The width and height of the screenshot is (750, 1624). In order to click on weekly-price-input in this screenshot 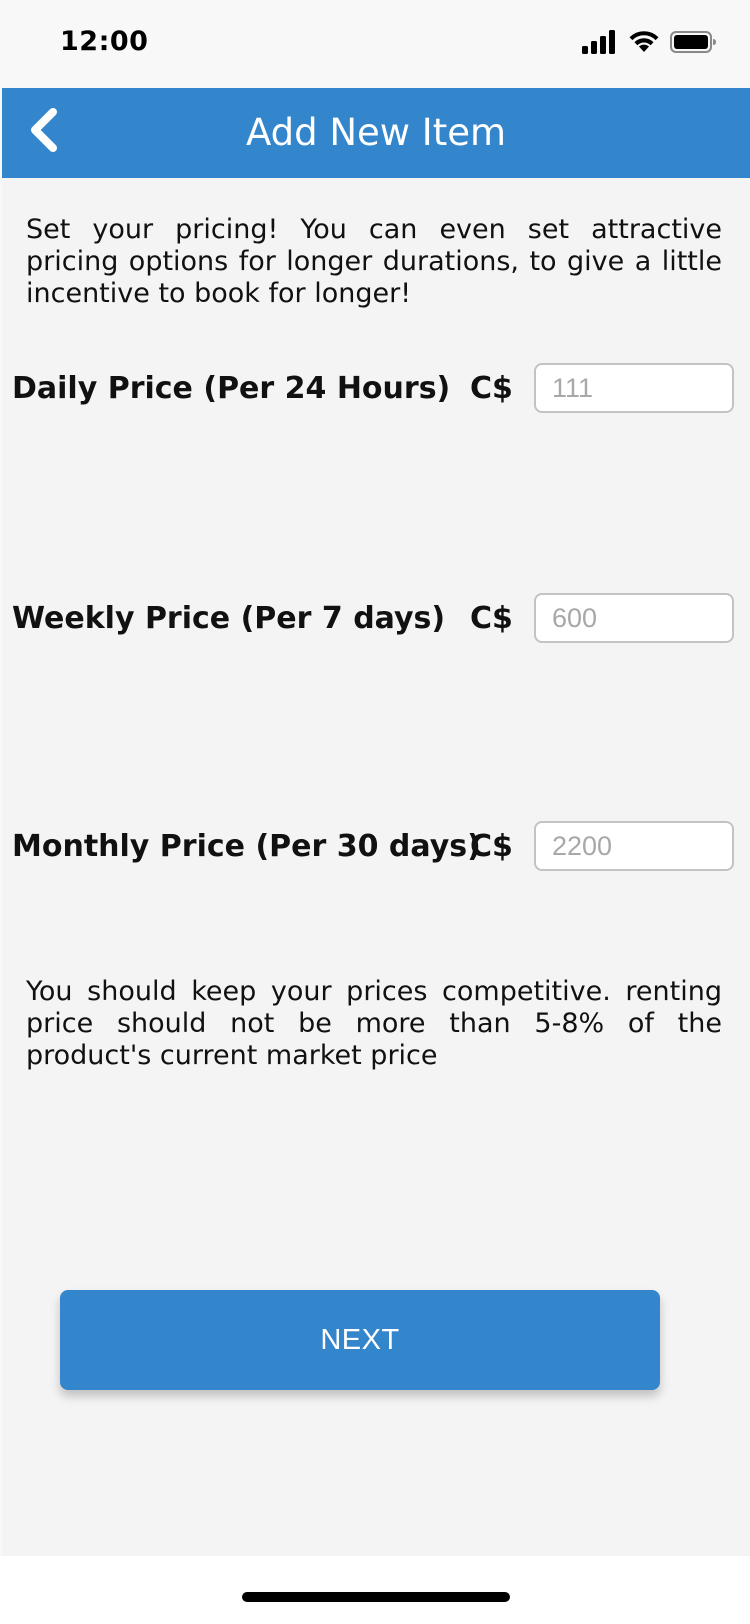, I will do `click(634, 618)`.